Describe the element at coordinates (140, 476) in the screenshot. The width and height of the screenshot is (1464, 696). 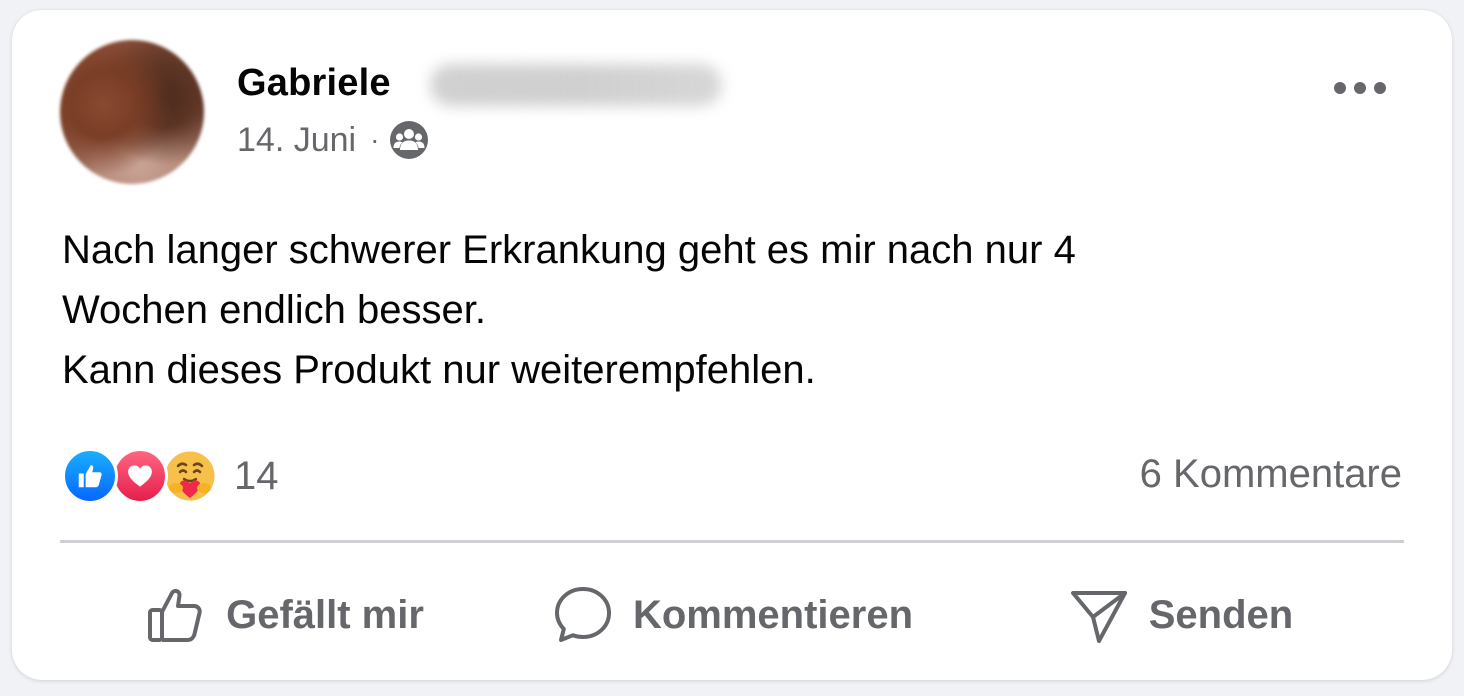
I see `love-reaction-icon` at that location.